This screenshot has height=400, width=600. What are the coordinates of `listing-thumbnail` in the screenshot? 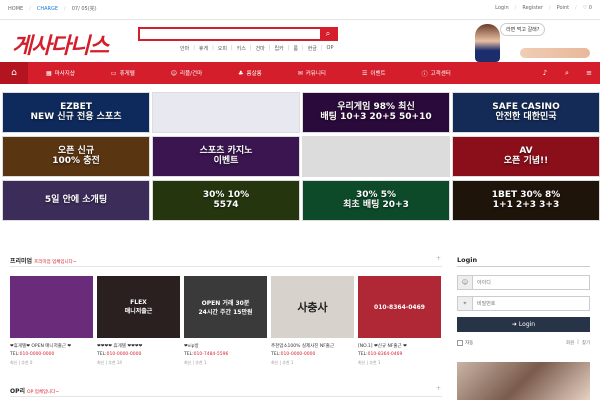 It's located at (51, 307).